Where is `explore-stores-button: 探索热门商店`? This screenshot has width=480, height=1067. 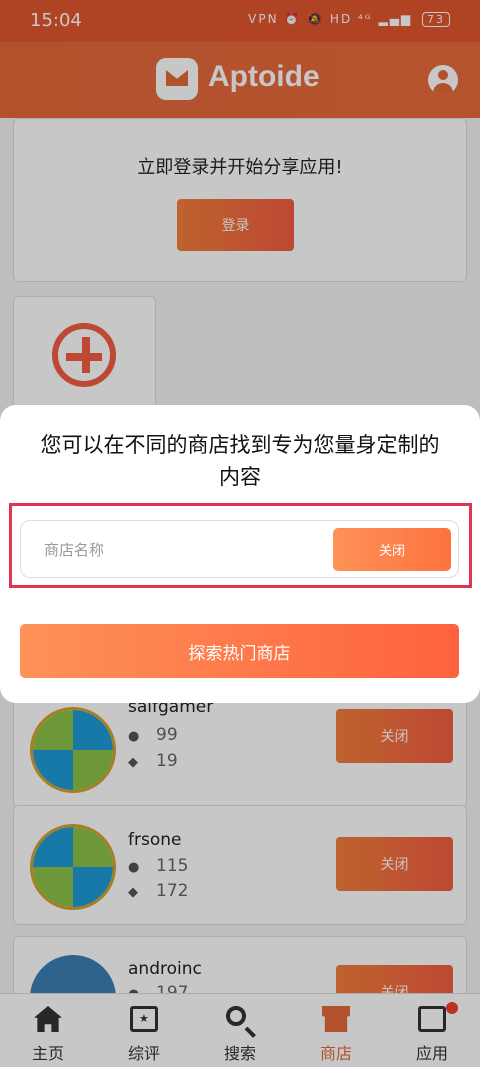 explore-stores-button: 探索热门商店 is located at coordinates (239, 651).